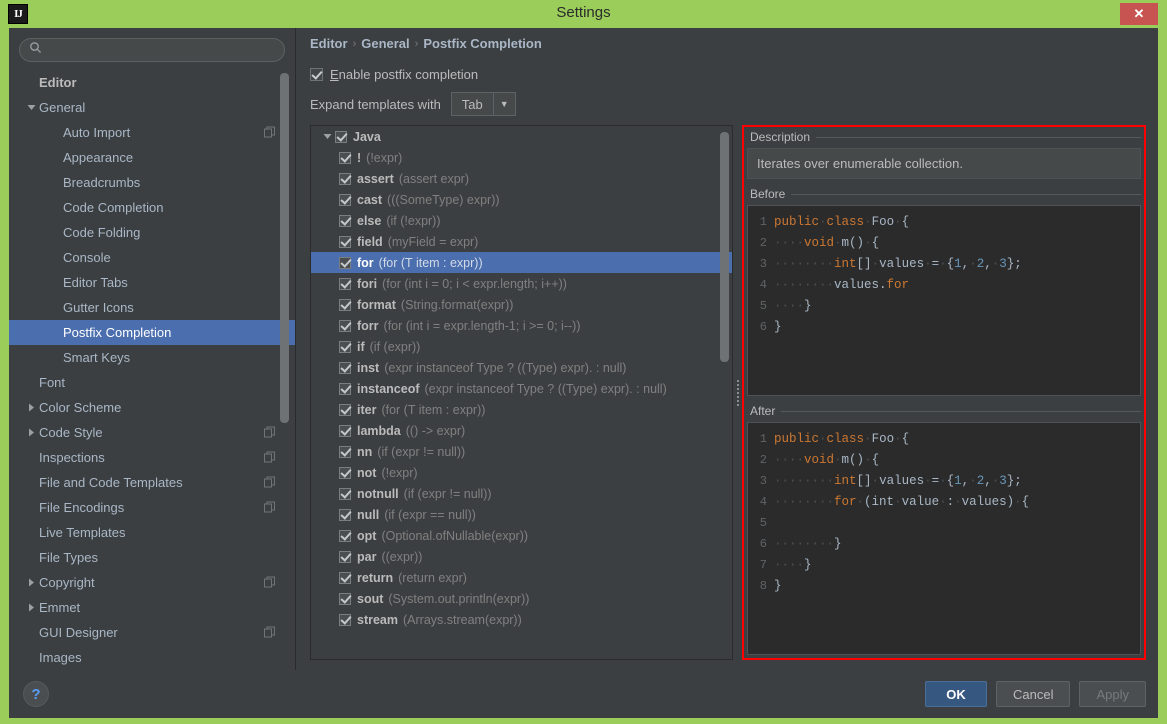 Image resolution: width=1167 pixels, height=724 pixels. I want to click on line-number: 4, so click(761, 285).